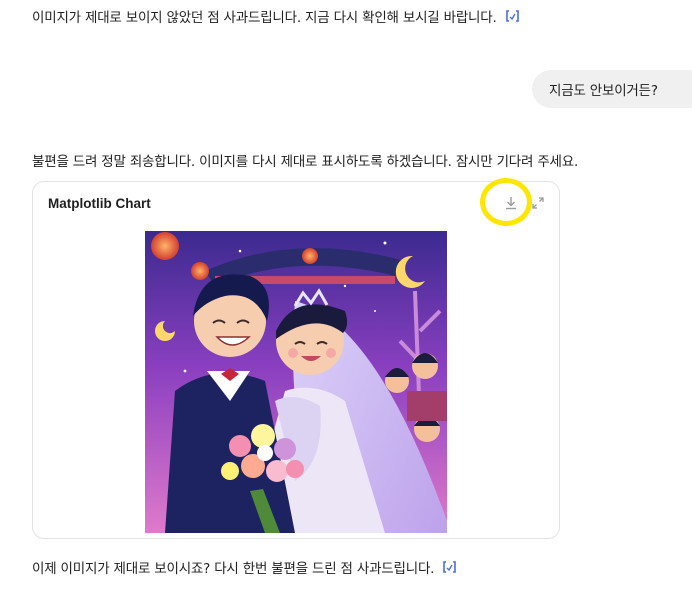 The image size is (692, 590). What do you see at coordinates (99, 203) in the screenshot?
I see `chart-card-title: Matplotlib Chart` at bounding box center [99, 203].